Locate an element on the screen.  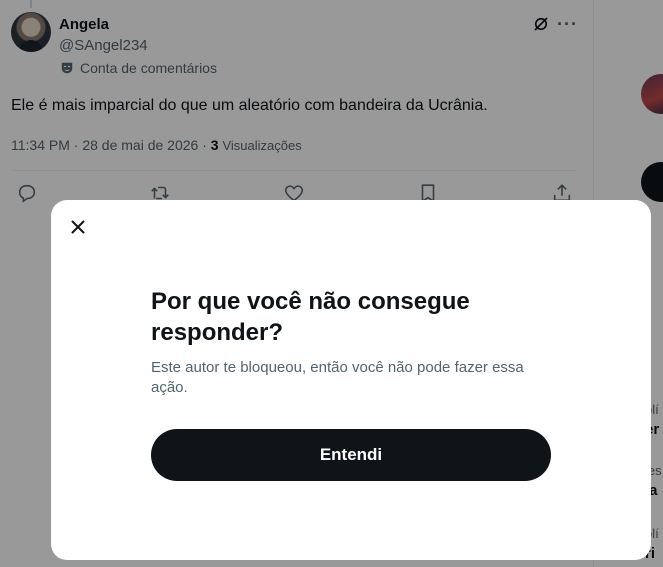
close-icon is located at coordinates (78, 227).